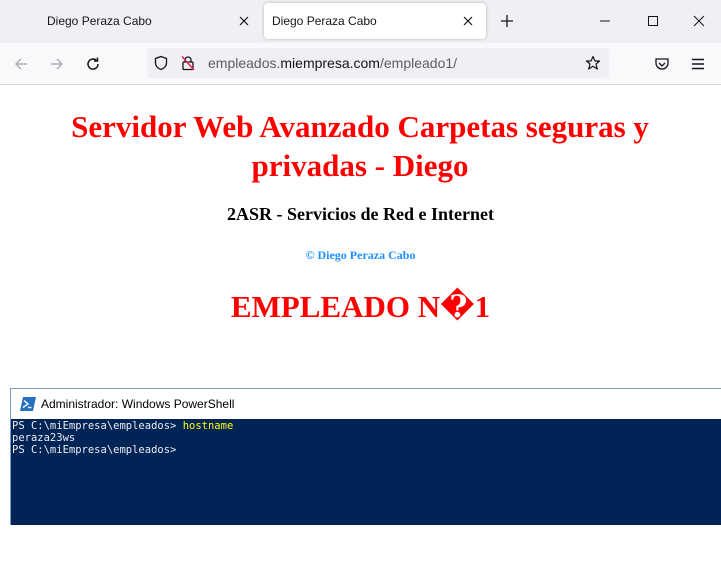 The height and width of the screenshot is (570, 721). Describe the element at coordinates (188, 63) in the screenshot. I see `insecure-lock-icon` at that location.